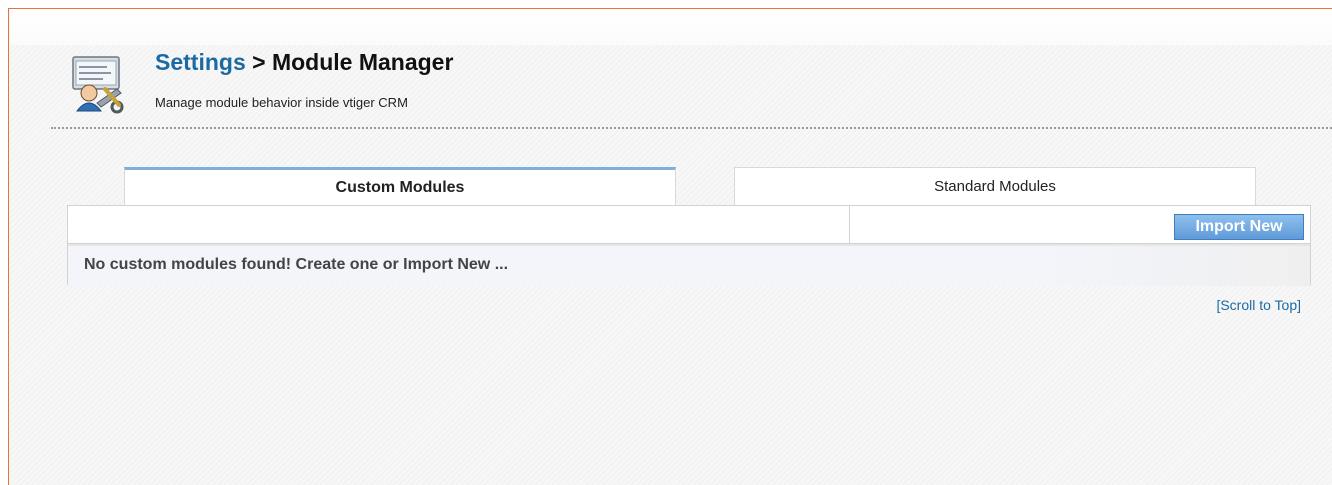 The width and height of the screenshot is (1332, 485). I want to click on tab-custom-modules: Custom Modules, so click(400, 186).